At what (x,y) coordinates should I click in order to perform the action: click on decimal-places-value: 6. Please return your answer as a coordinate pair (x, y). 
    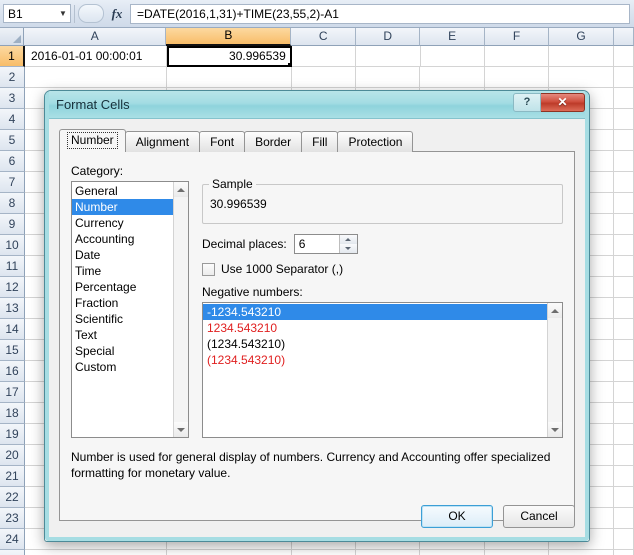
    Looking at the image, I should click on (317, 244).